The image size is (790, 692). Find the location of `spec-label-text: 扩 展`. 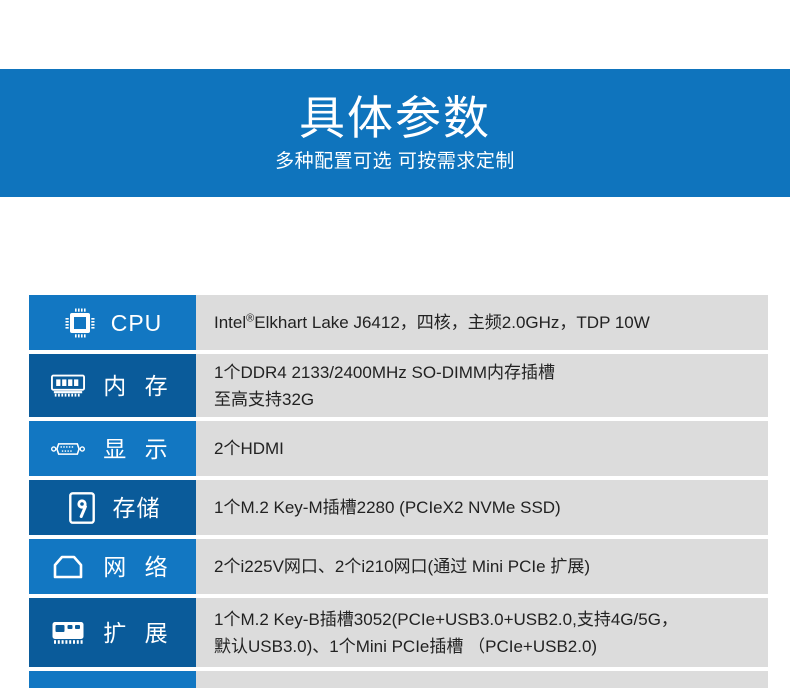

spec-label-text: 扩 展 is located at coordinates (138, 632).